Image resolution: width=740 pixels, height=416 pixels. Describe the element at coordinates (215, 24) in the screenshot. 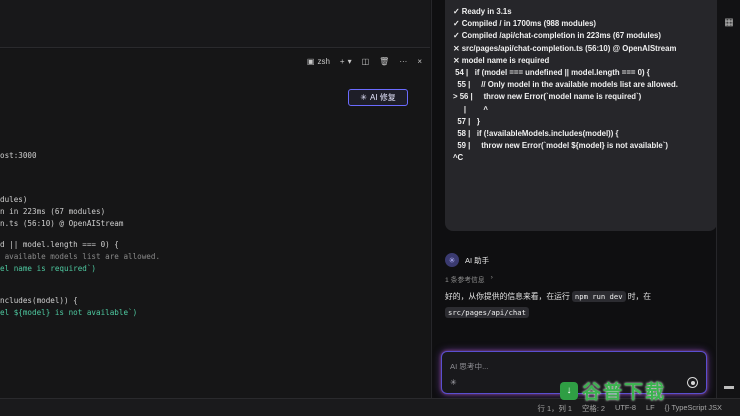

I see `editor-area` at that location.